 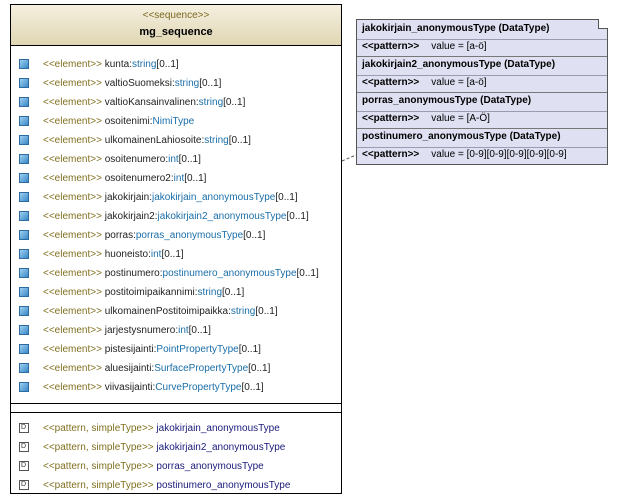 What do you see at coordinates (349, 158) in the screenshot?
I see `note-connector` at bounding box center [349, 158].